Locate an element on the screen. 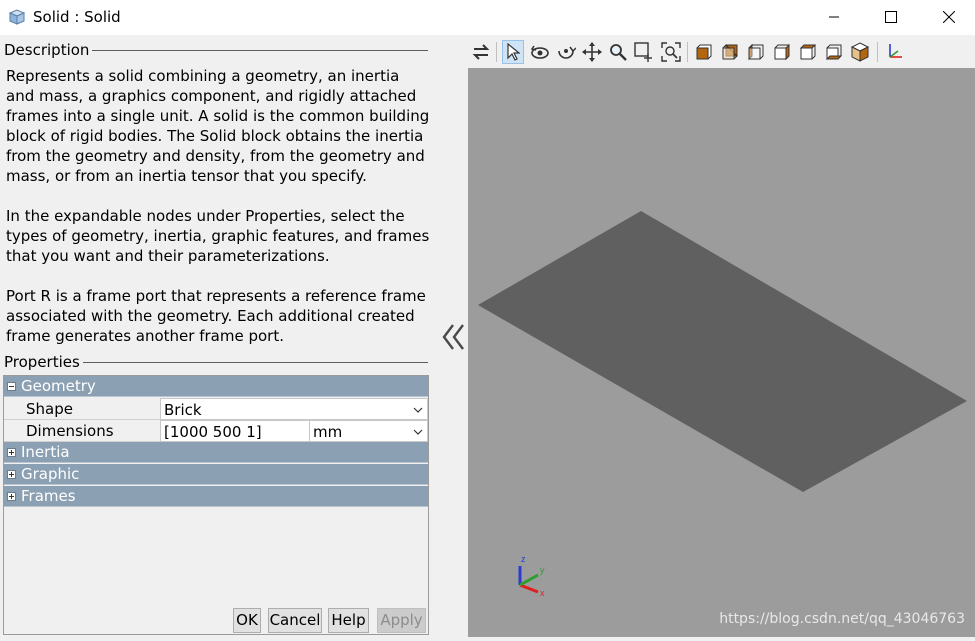  fit-to-view-button is located at coordinates (671, 52).